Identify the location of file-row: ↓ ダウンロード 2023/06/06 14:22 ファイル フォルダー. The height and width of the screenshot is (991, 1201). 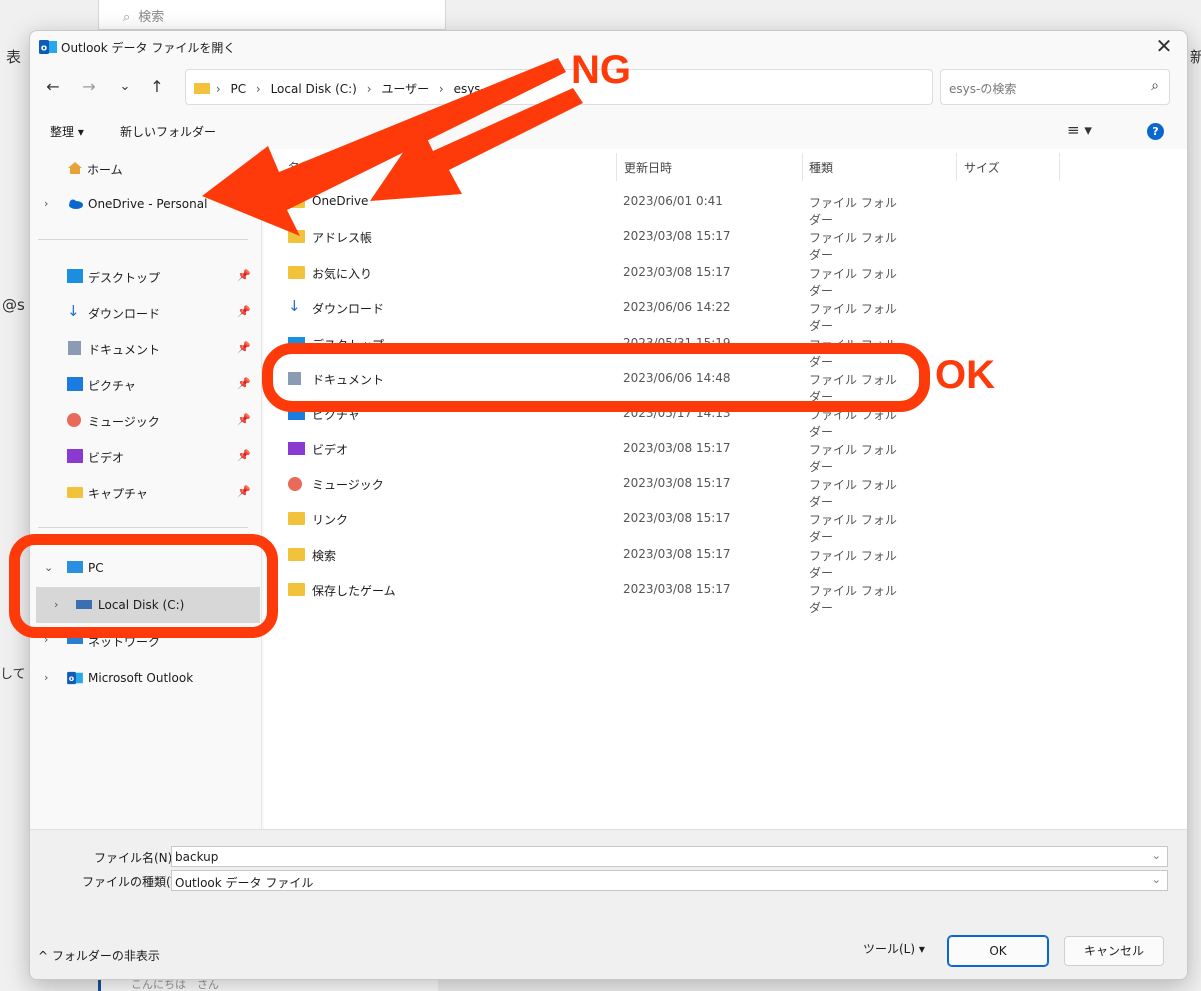
(587, 311).